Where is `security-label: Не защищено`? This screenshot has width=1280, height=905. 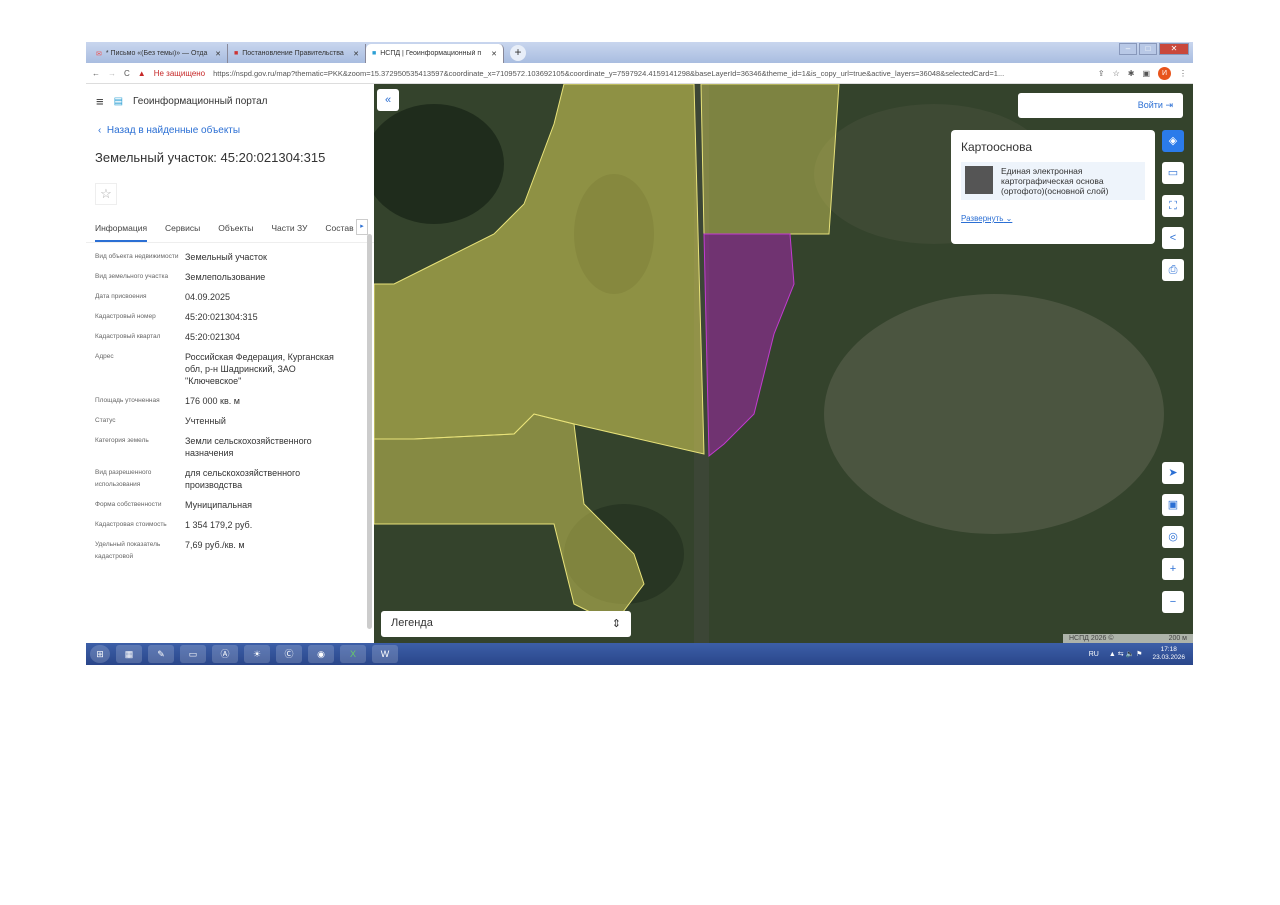 security-label: Не защищено is located at coordinates (179, 73).